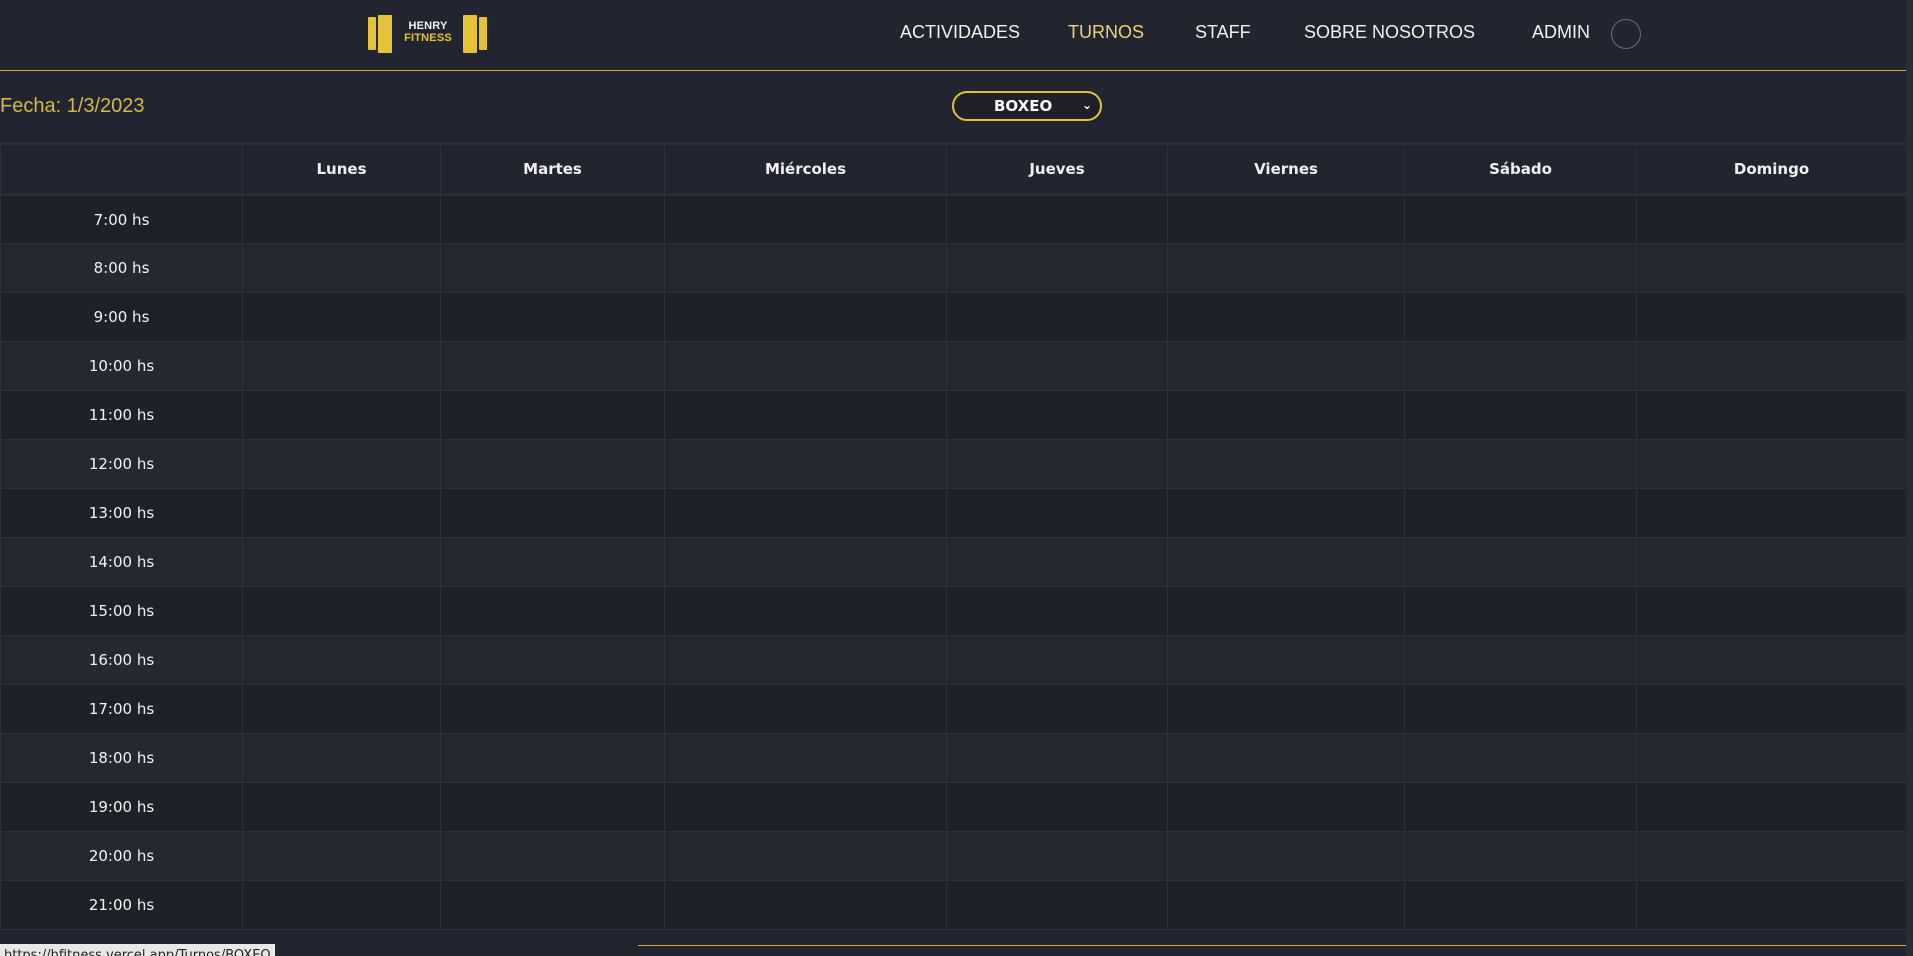  What do you see at coordinates (1561, 32) in the screenshot?
I see `nav-admin: ADMIN` at bounding box center [1561, 32].